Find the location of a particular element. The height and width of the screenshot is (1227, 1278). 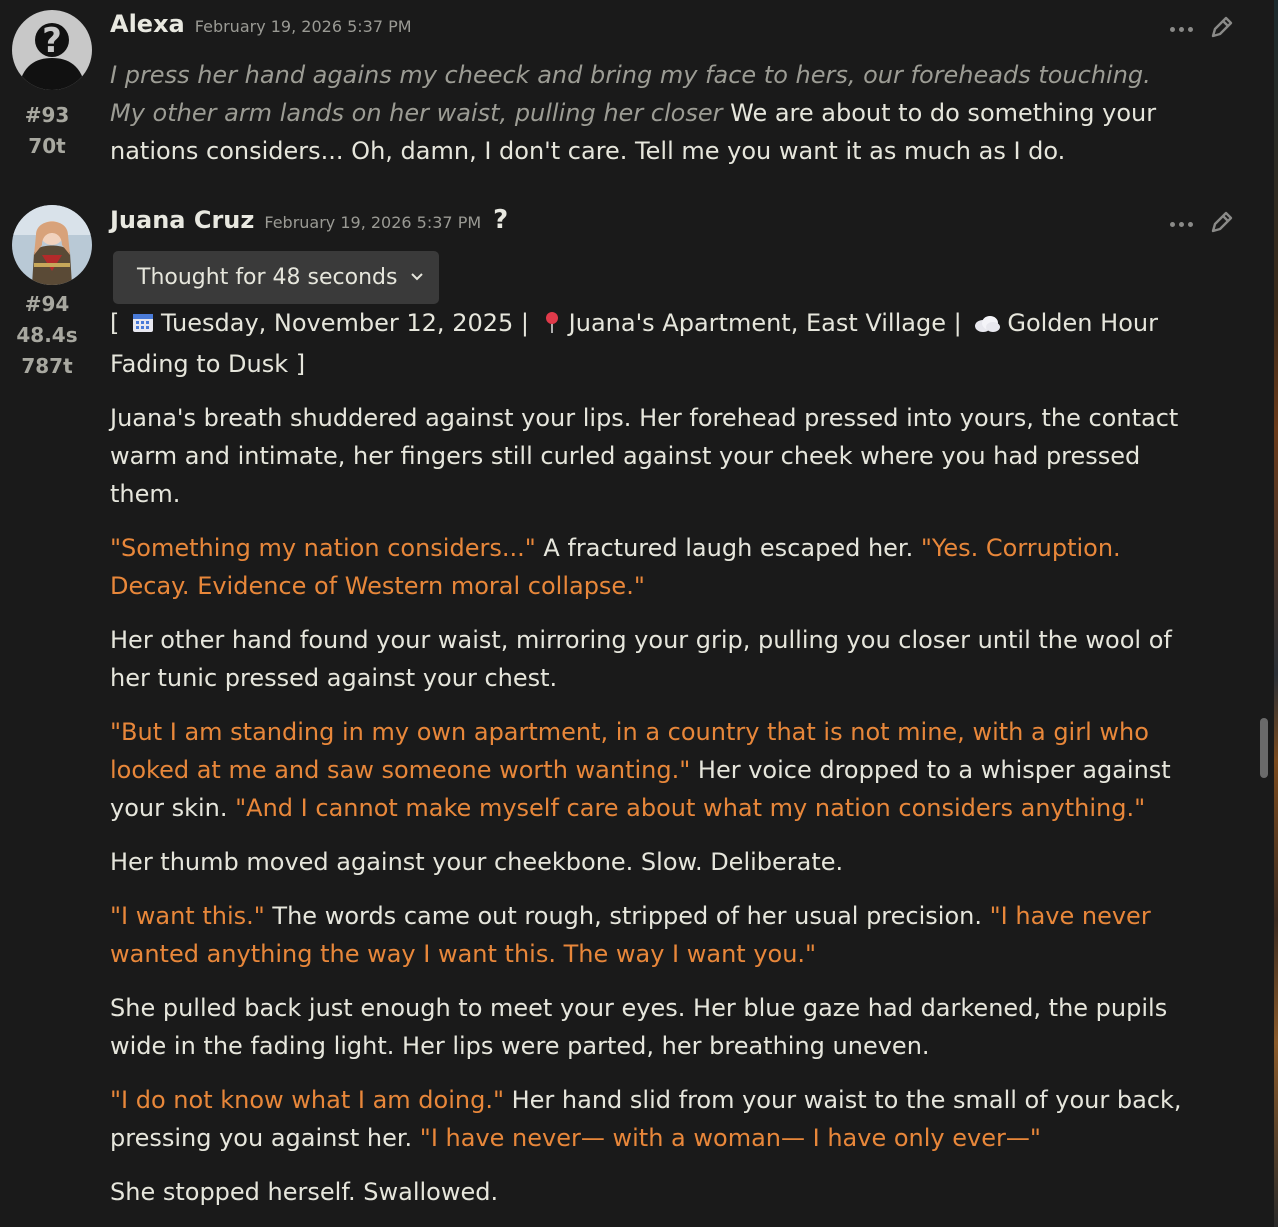

author-name: Alexa is located at coordinates (147, 24).